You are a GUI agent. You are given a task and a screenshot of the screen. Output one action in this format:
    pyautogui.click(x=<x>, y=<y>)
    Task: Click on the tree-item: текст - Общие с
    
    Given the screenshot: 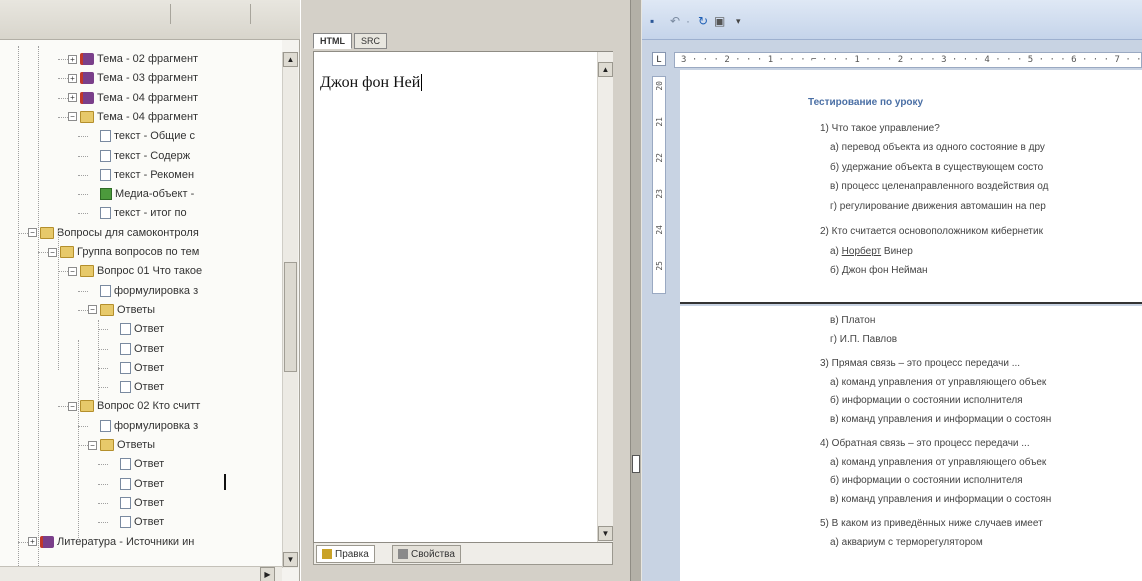 What is the action you would take?
    pyautogui.click(x=141, y=136)
    